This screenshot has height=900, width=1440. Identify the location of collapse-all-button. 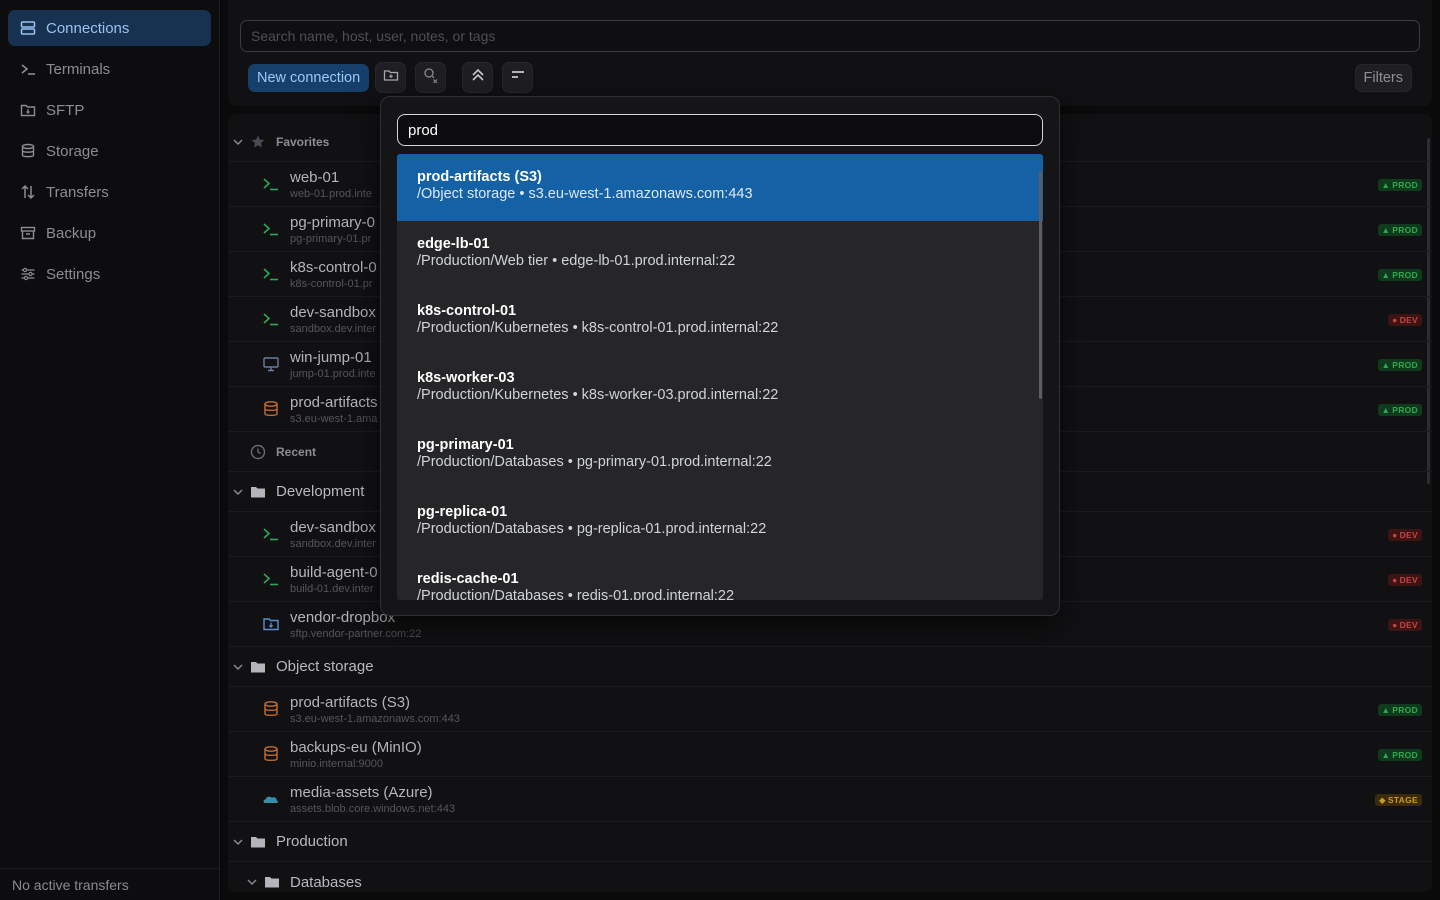
(477, 77).